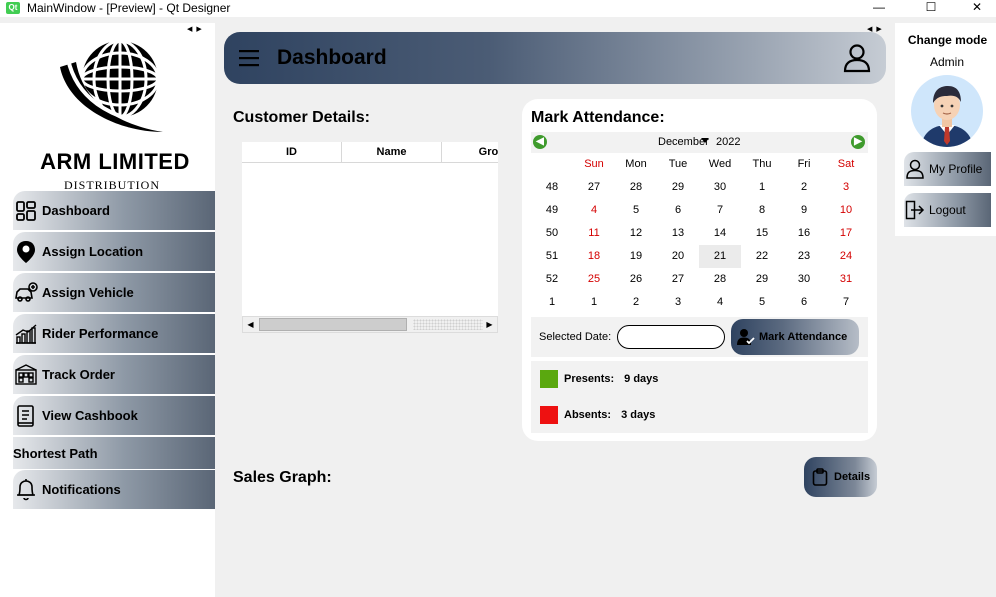  Describe the element at coordinates (857, 58) in the screenshot. I see `user-icon` at that location.